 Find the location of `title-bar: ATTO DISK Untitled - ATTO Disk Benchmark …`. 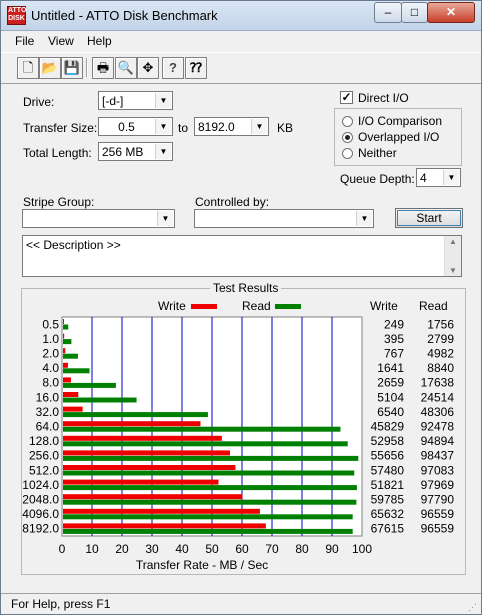

title-bar: ATTO DISK Untitled - ATTO Disk Benchmark … is located at coordinates (241, 16).